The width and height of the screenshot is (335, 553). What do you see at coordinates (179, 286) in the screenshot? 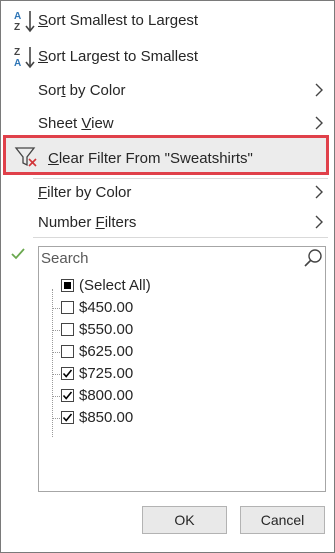
I see `list-item-select-all: (Select All)` at bounding box center [179, 286].